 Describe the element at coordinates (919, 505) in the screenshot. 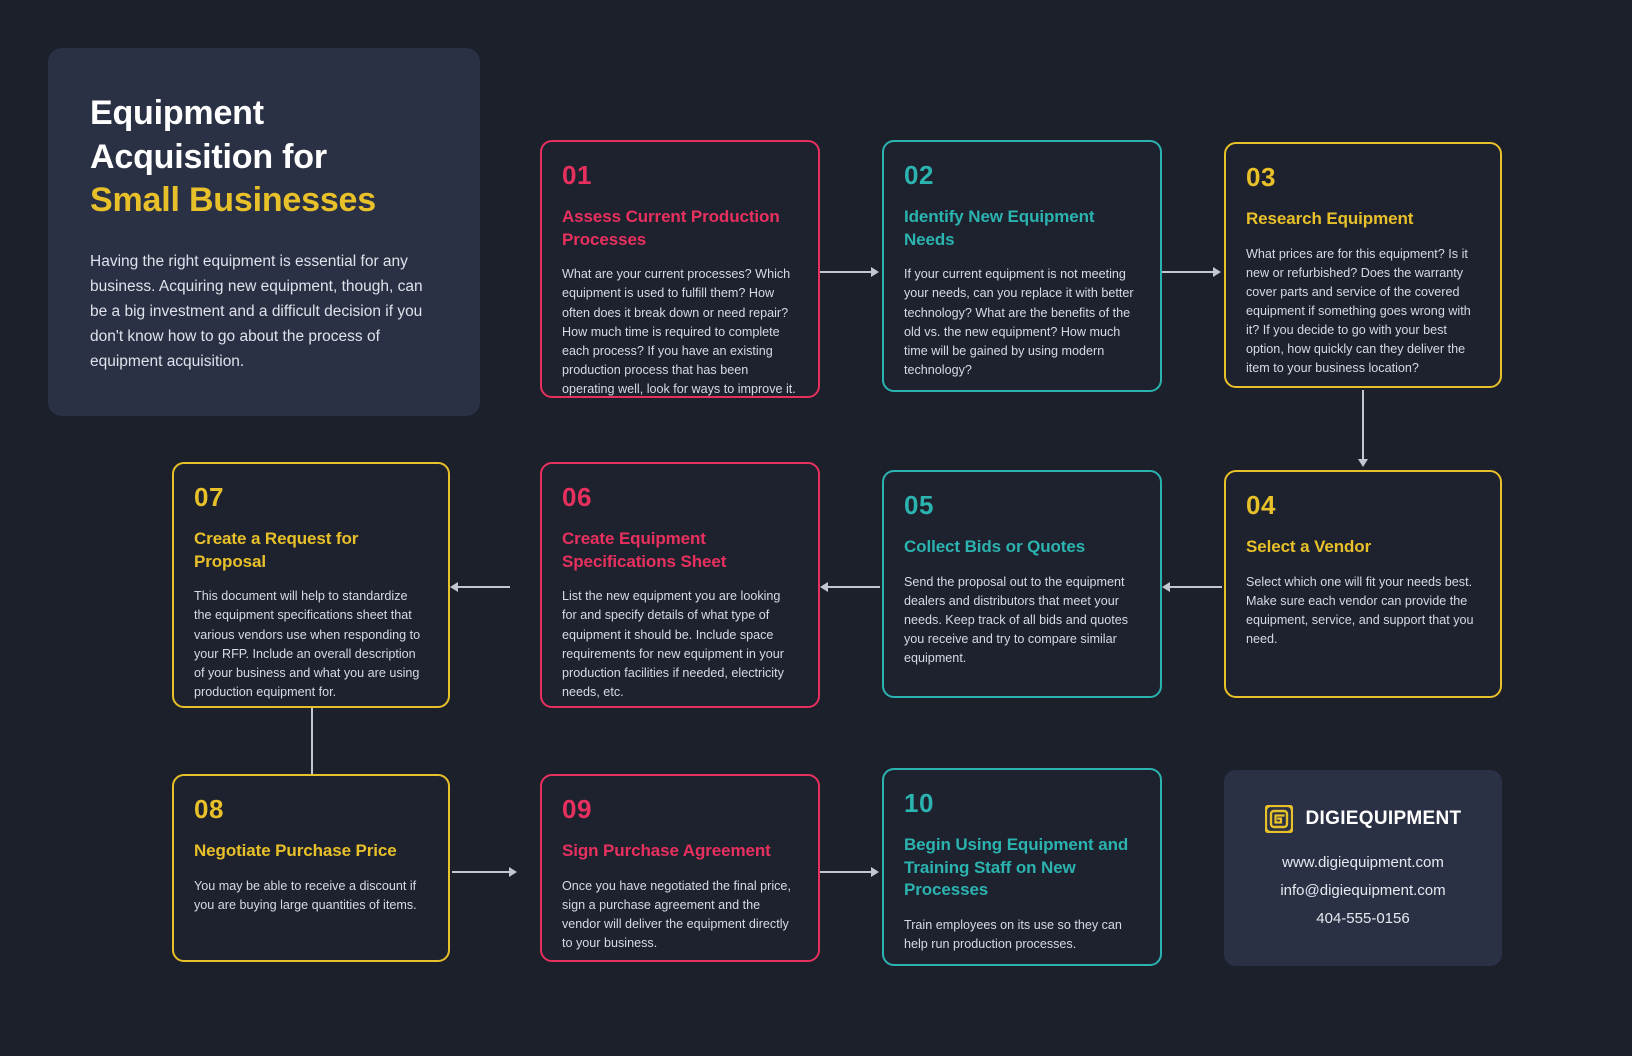

I see `step-number: 05` at that location.